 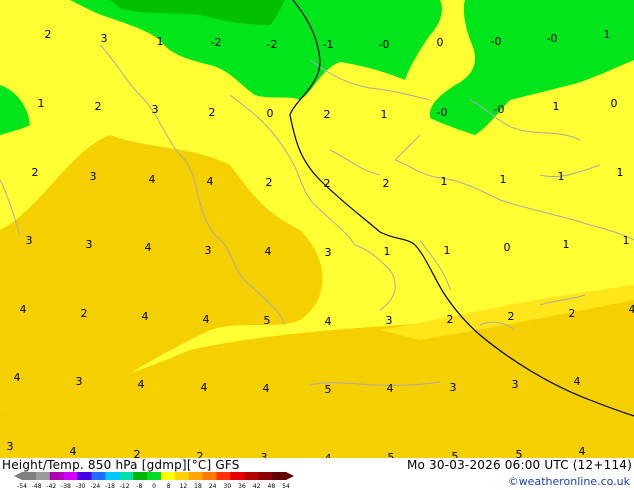 What do you see at coordinates (81, 486) in the screenshot?
I see `scale-tick-label: -30` at bounding box center [81, 486].